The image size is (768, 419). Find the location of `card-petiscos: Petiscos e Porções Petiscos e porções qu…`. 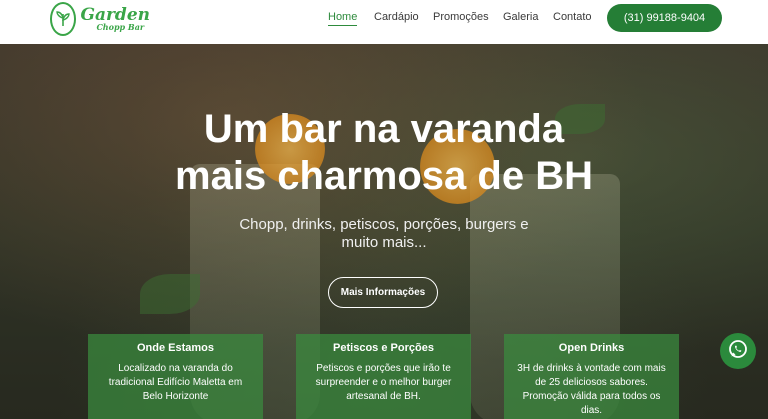

card-petiscos: Petiscos e Porções Petiscos e porções qu… is located at coordinates (383, 376).